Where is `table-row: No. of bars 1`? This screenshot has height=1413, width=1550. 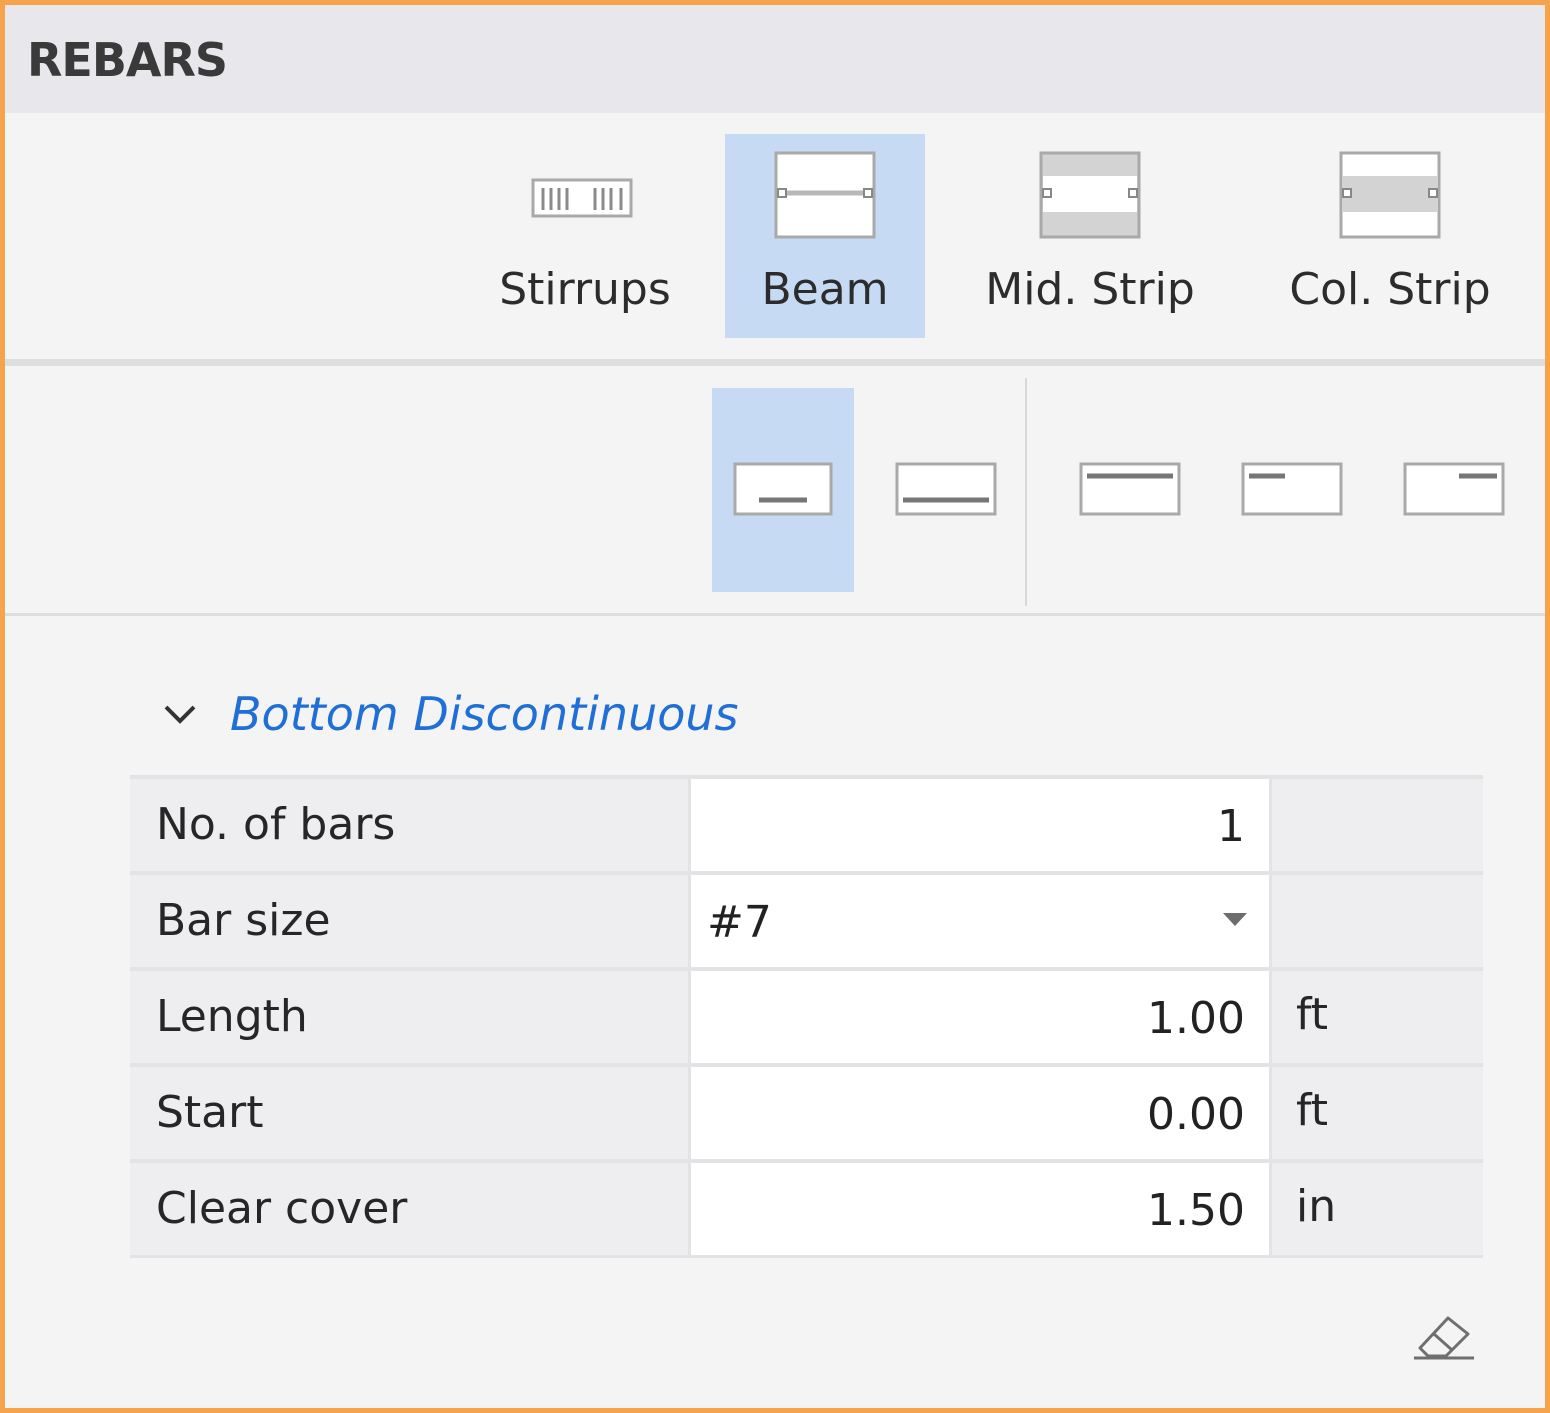
table-row: No. of bars 1 is located at coordinates (806, 827).